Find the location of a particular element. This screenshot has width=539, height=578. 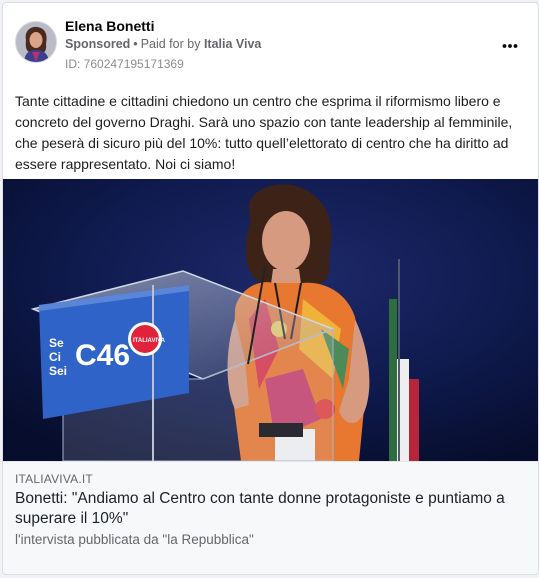

avatar is located at coordinates (36, 42).